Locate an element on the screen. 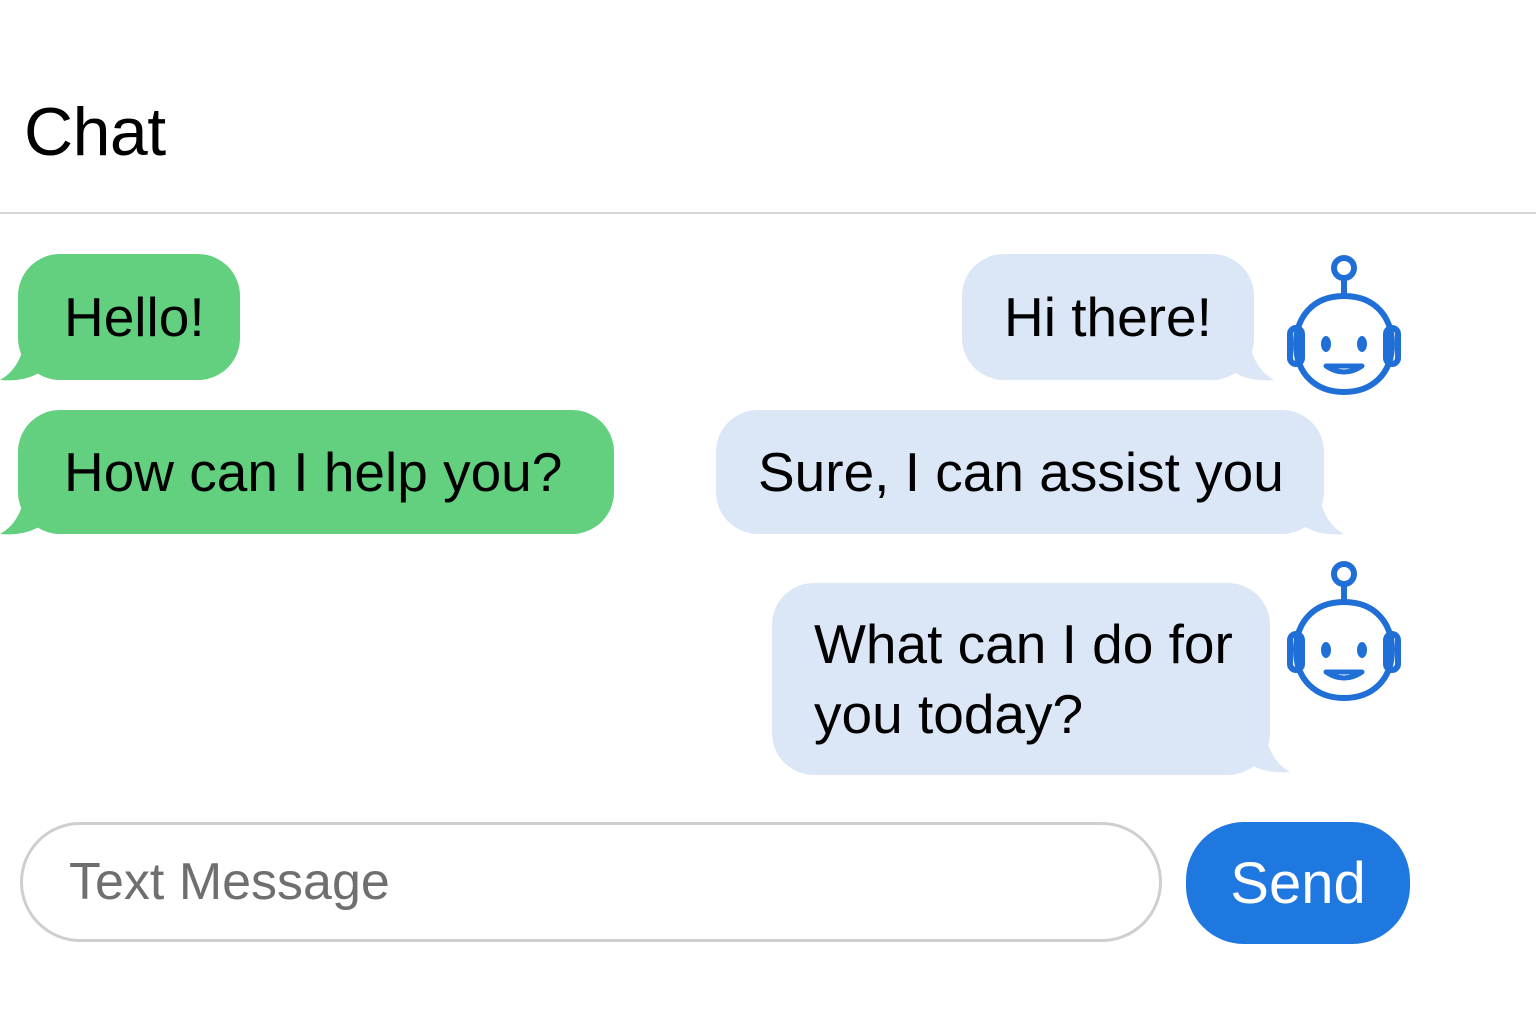  message-composer is located at coordinates (591, 882).